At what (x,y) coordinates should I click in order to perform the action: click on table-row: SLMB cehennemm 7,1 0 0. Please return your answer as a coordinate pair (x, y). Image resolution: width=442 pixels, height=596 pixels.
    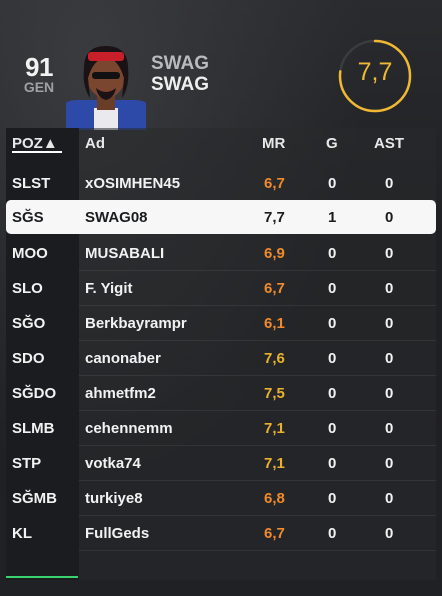
    Looking at the image, I should click on (221, 428).